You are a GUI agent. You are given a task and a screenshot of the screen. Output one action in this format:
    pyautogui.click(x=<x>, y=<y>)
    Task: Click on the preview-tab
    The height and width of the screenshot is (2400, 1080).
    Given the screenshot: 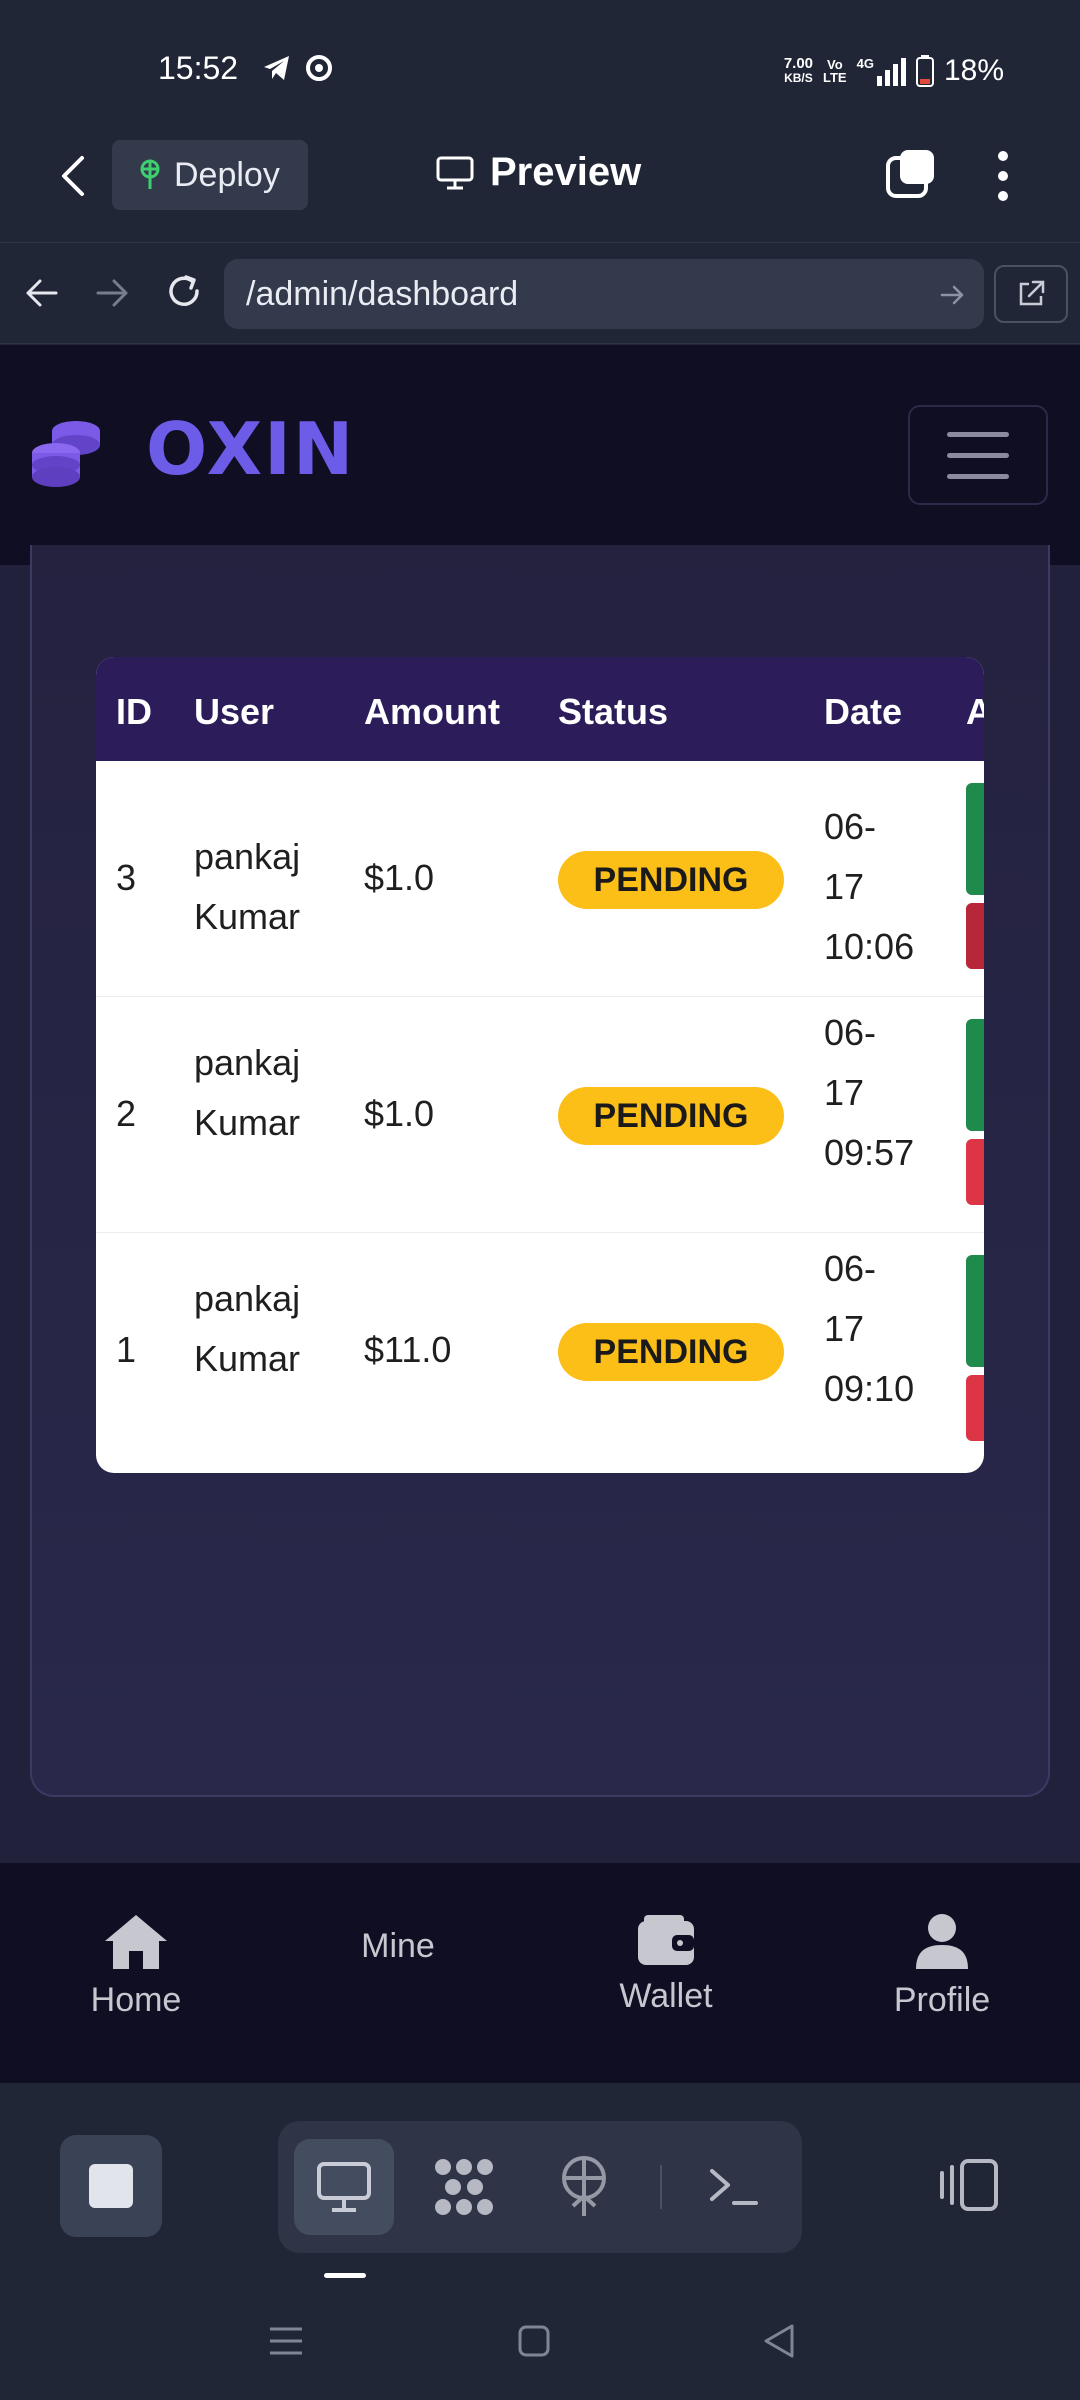 What is the action you would take?
    pyautogui.click(x=344, y=2187)
    